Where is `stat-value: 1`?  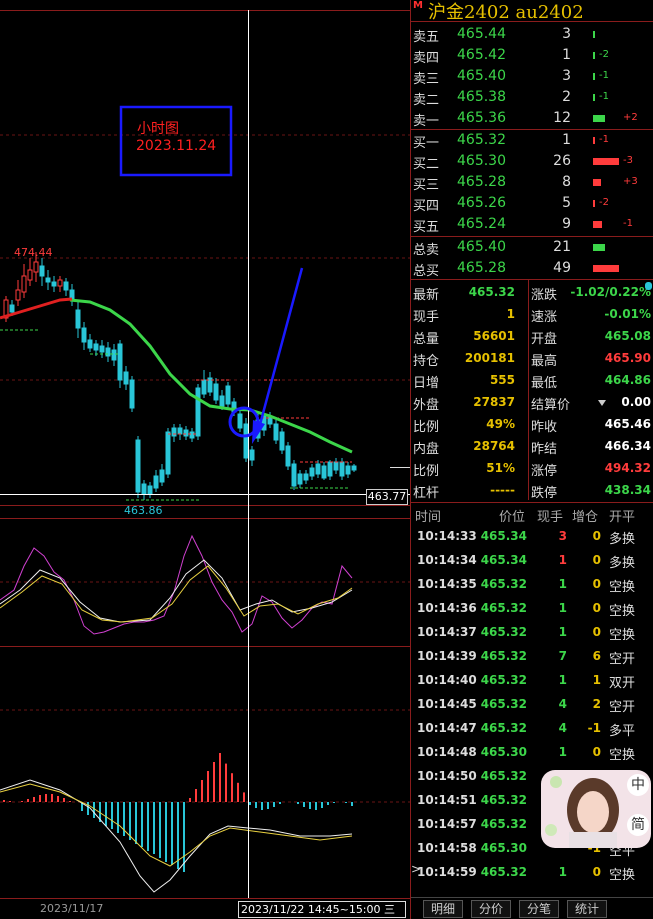
stat-value: 1 is located at coordinates (510, 314).